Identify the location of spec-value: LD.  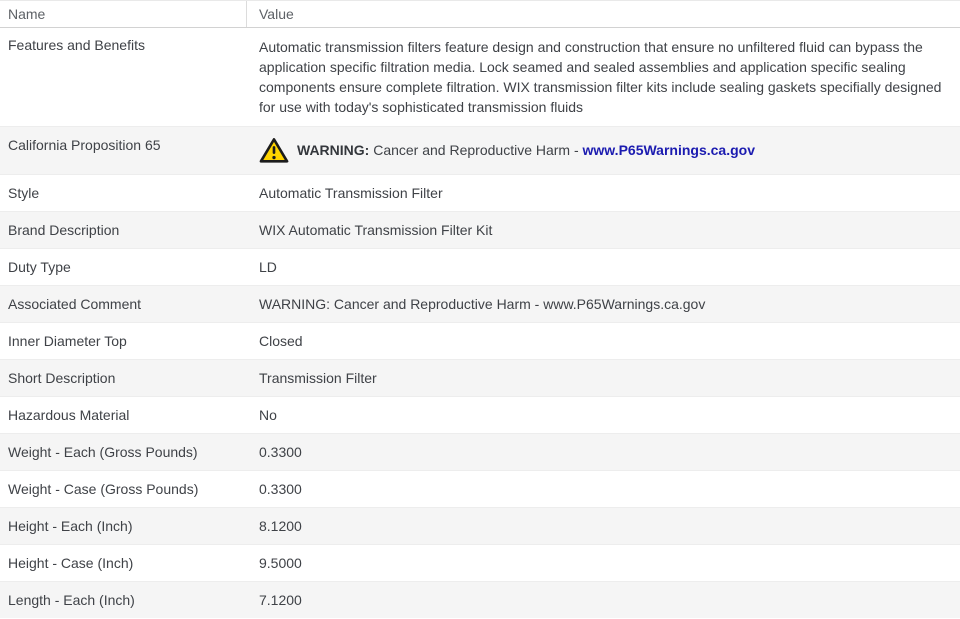
(268, 267).